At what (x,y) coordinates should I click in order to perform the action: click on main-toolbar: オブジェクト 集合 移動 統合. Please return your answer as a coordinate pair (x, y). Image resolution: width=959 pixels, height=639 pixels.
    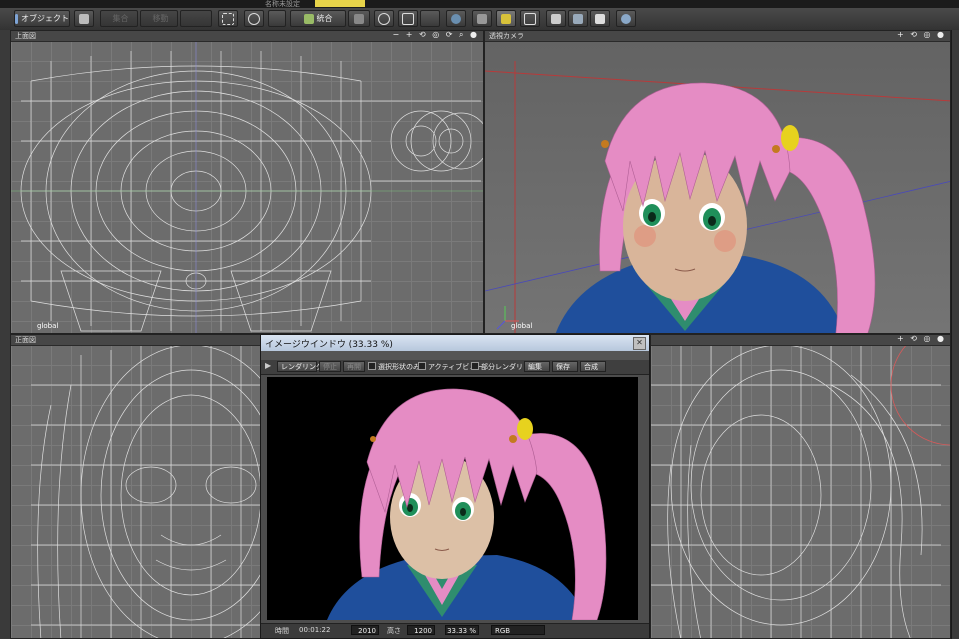
    Looking at the image, I should click on (479, 19).